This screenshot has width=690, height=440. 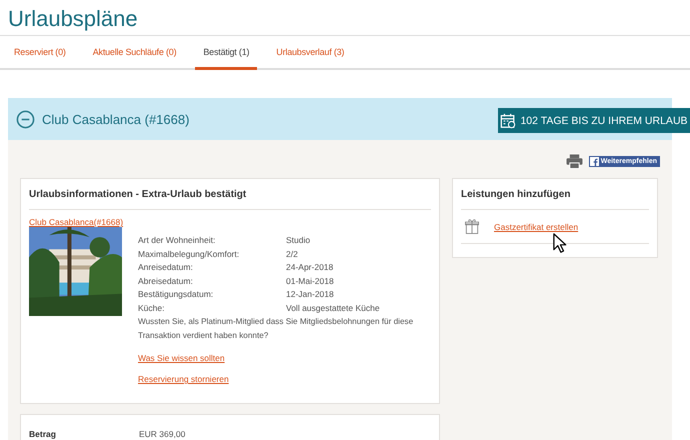 I want to click on countdown-badge: 102 TAGE BIS ZU IHREM URLAUB, so click(x=594, y=120).